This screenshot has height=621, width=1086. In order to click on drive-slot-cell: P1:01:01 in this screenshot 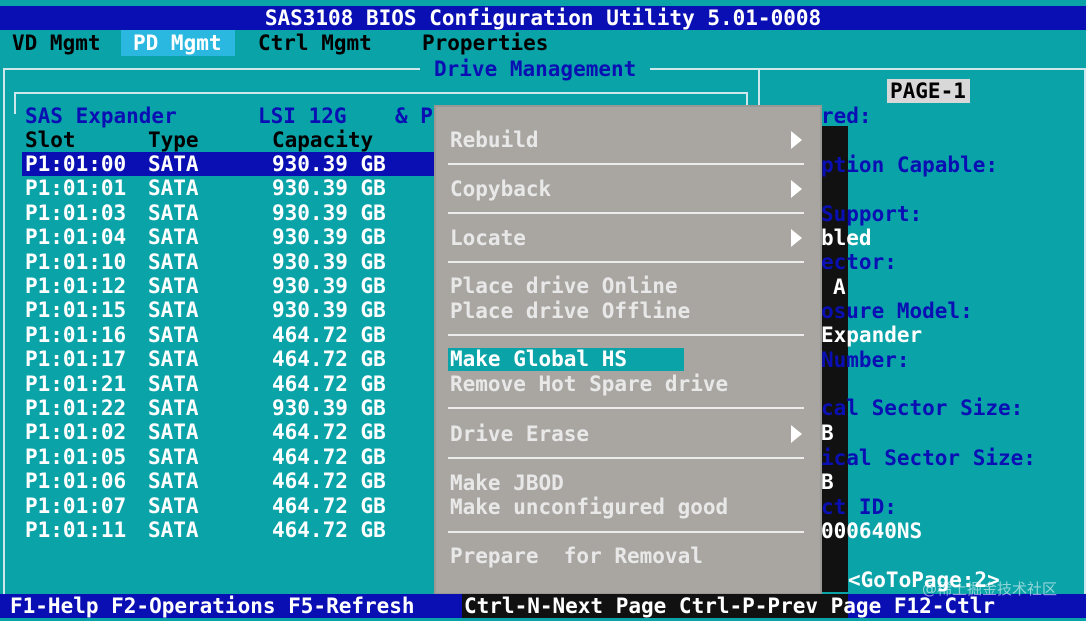, I will do `click(75, 188)`.